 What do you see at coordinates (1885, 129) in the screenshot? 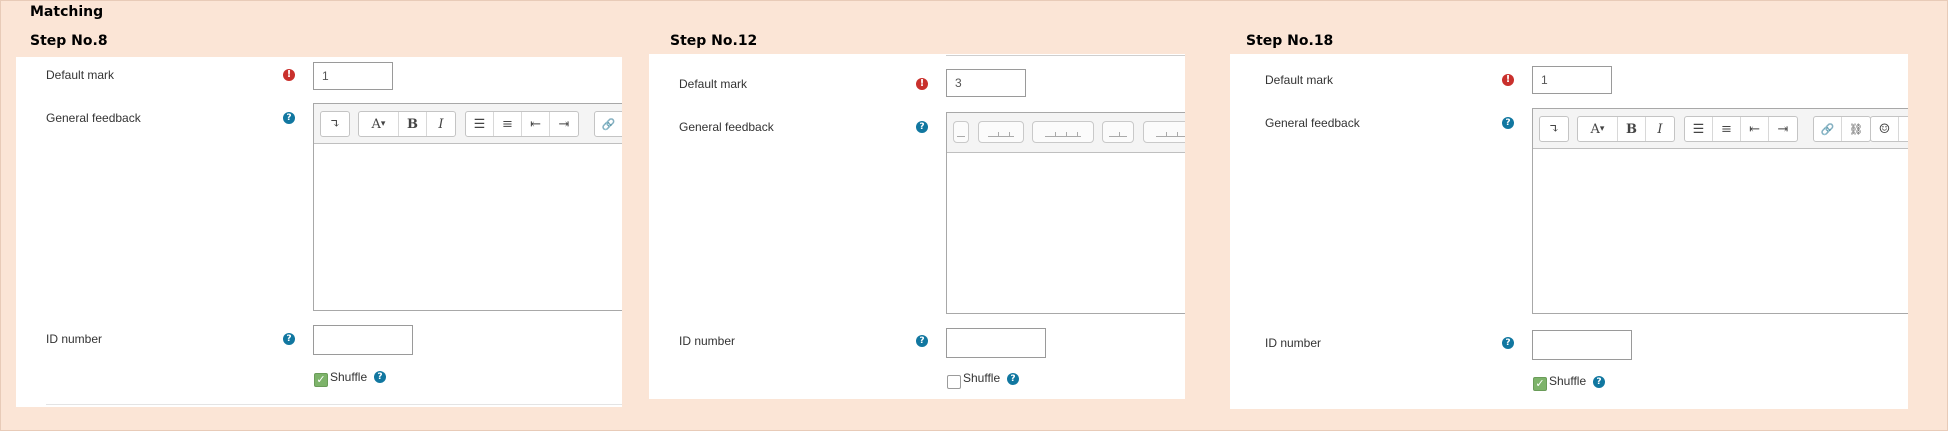
I see `emoticon-icon: ☺` at bounding box center [1885, 129].